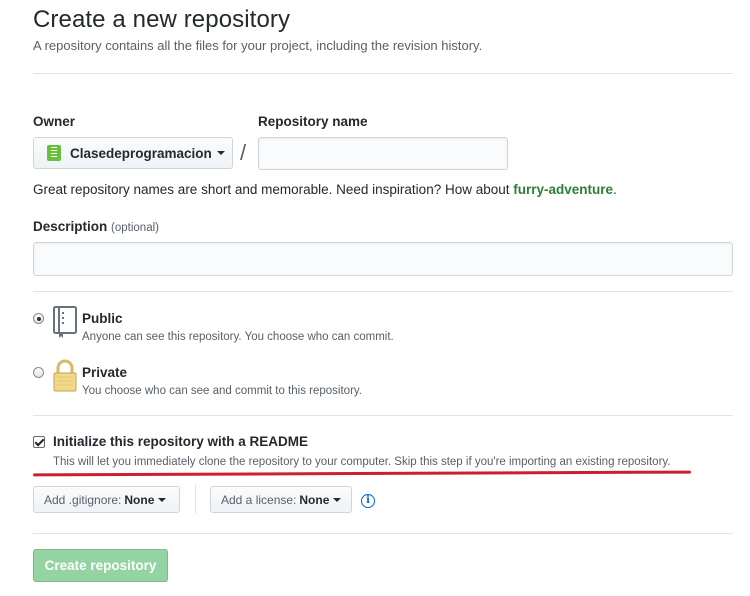  Describe the element at coordinates (65, 322) in the screenshot. I see `repo-book-icon` at that location.